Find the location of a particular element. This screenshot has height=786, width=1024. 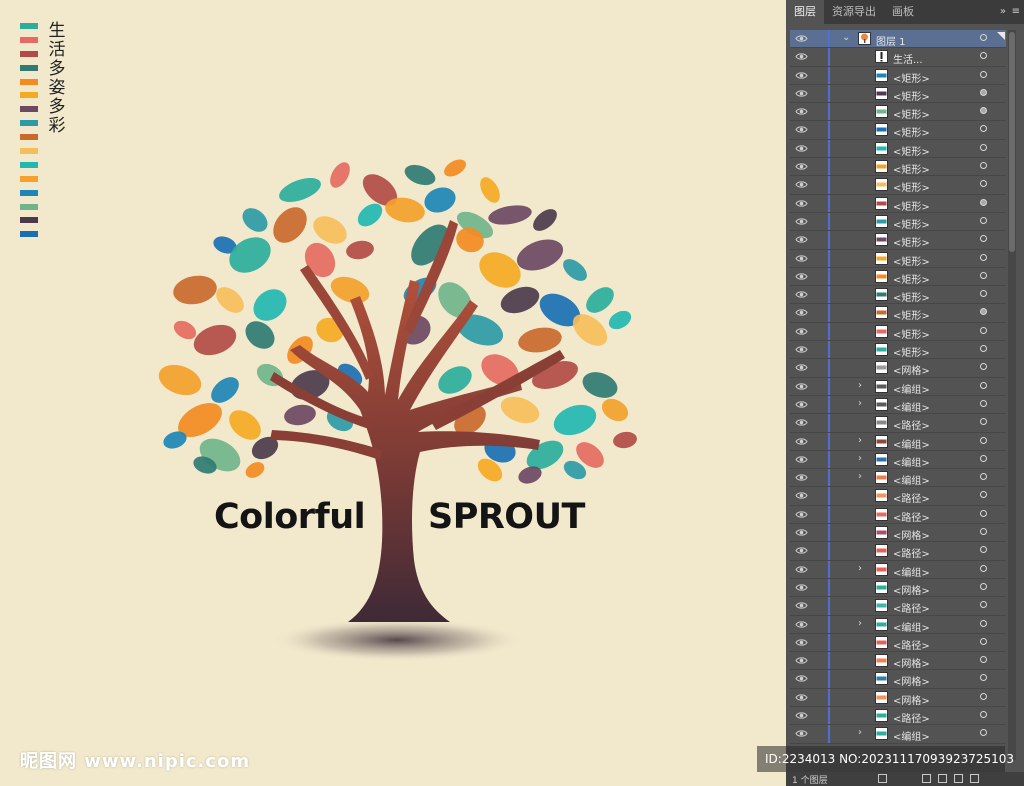

tab-asset-export: 资源导出 is located at coordinates (854, 12).